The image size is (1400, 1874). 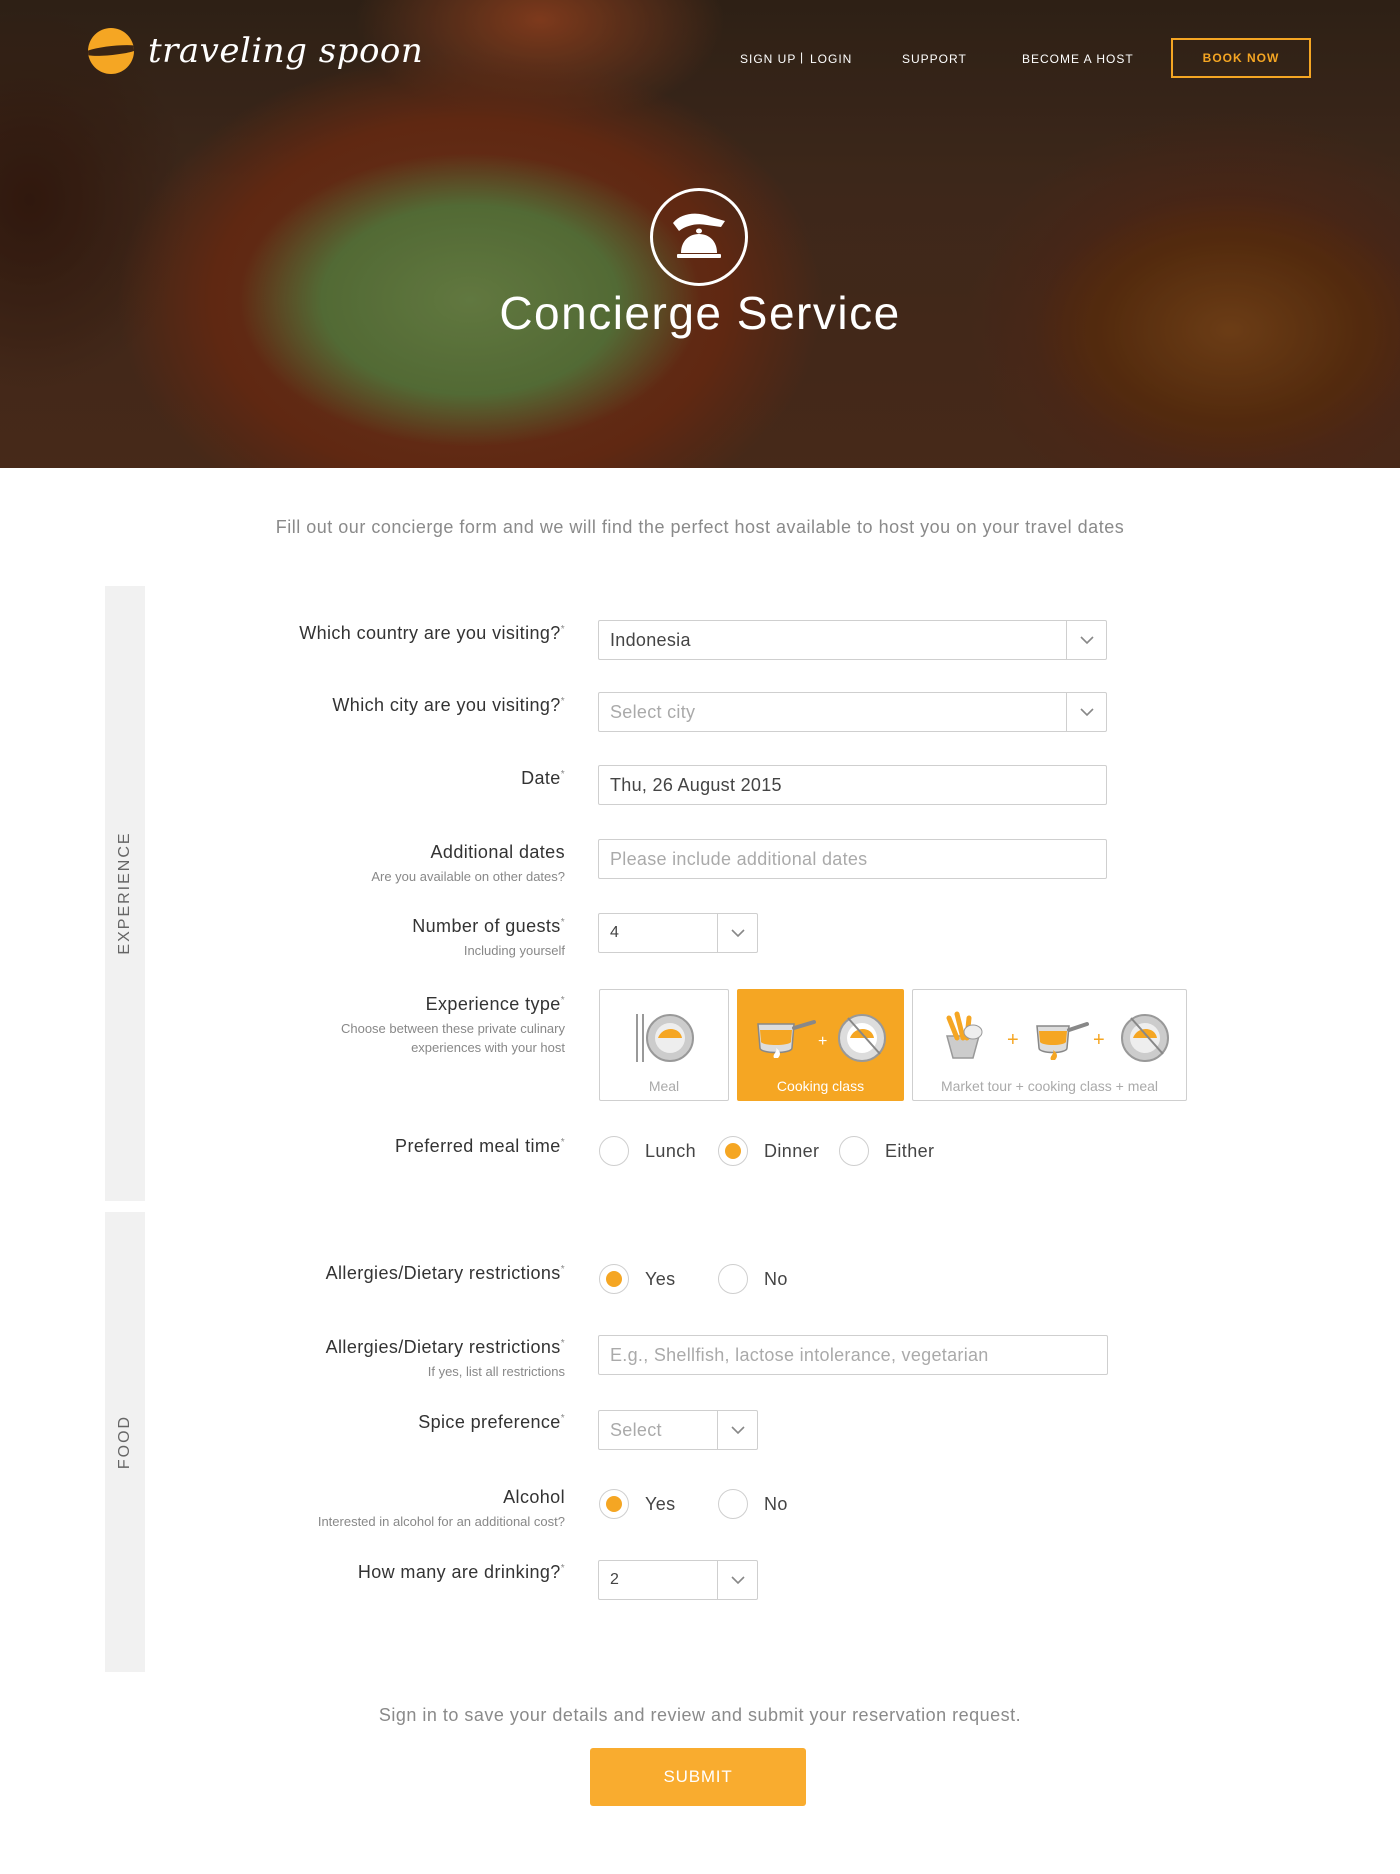 What do you see at coordinates (768, 59) in the screenshot?
I see `nav-signup: SIGN UP` at bounding box center [768, 59].